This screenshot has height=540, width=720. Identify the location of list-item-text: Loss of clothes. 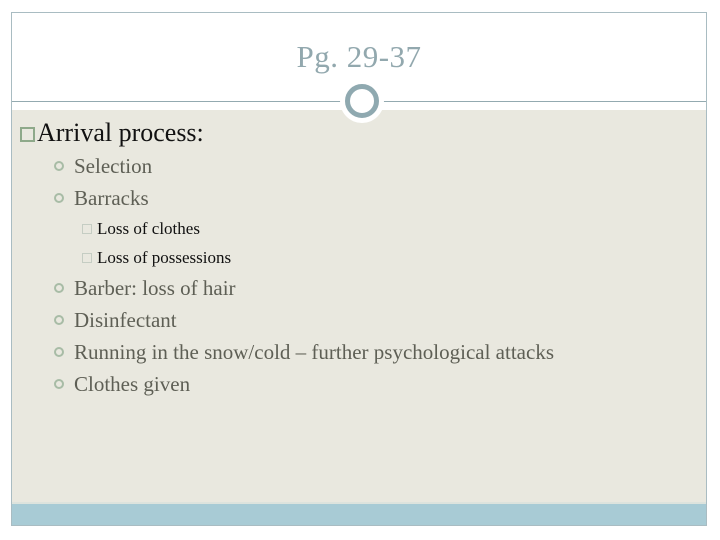
(148, 228).